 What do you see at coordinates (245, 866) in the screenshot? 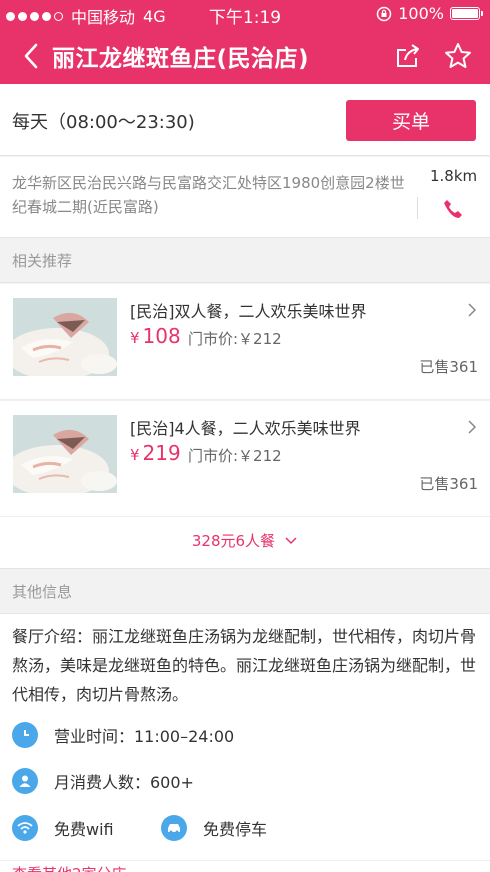
I see `other-branches-link: 查看其他2家分店` at bounding box center [245, 866].